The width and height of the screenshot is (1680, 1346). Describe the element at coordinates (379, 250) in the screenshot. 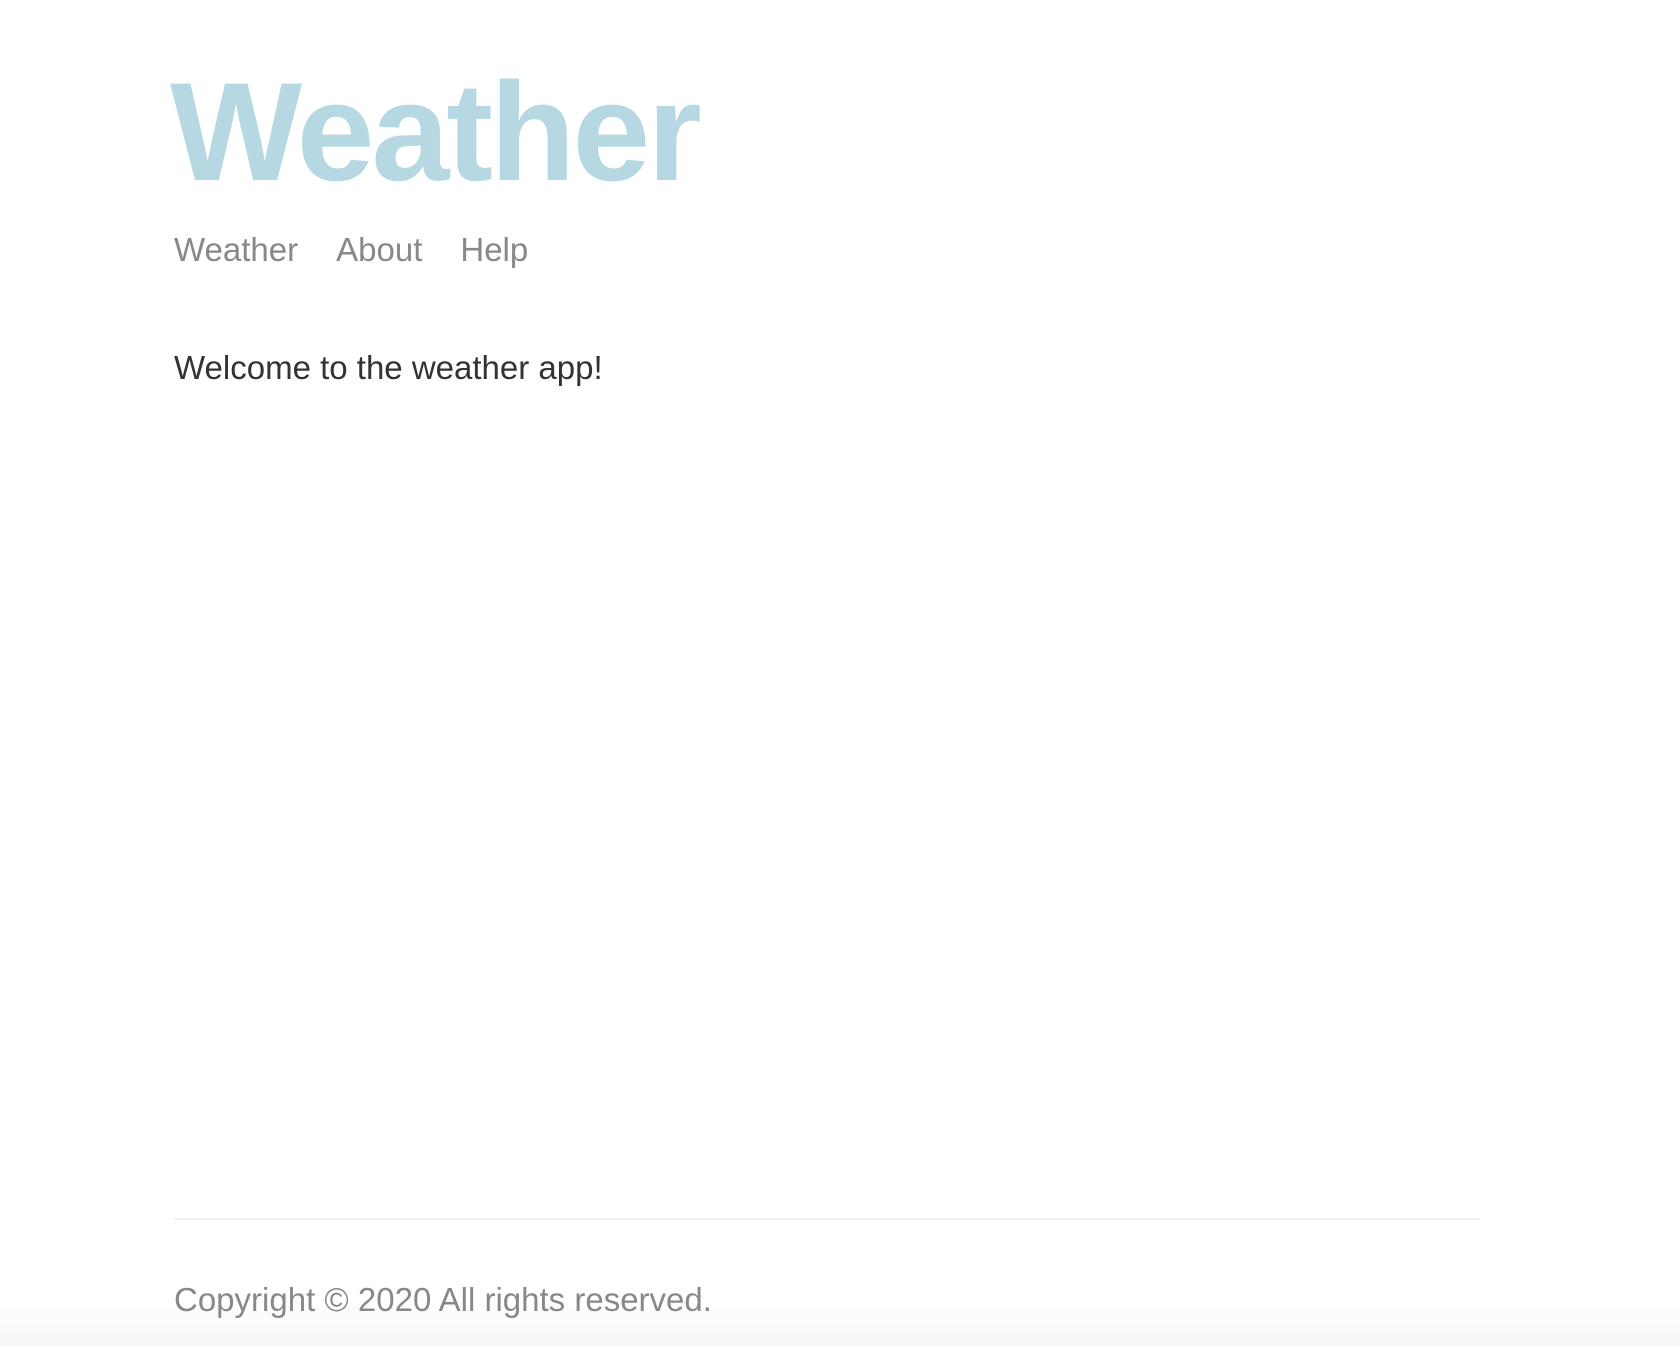

I see `nav-link-about: About` at that location.